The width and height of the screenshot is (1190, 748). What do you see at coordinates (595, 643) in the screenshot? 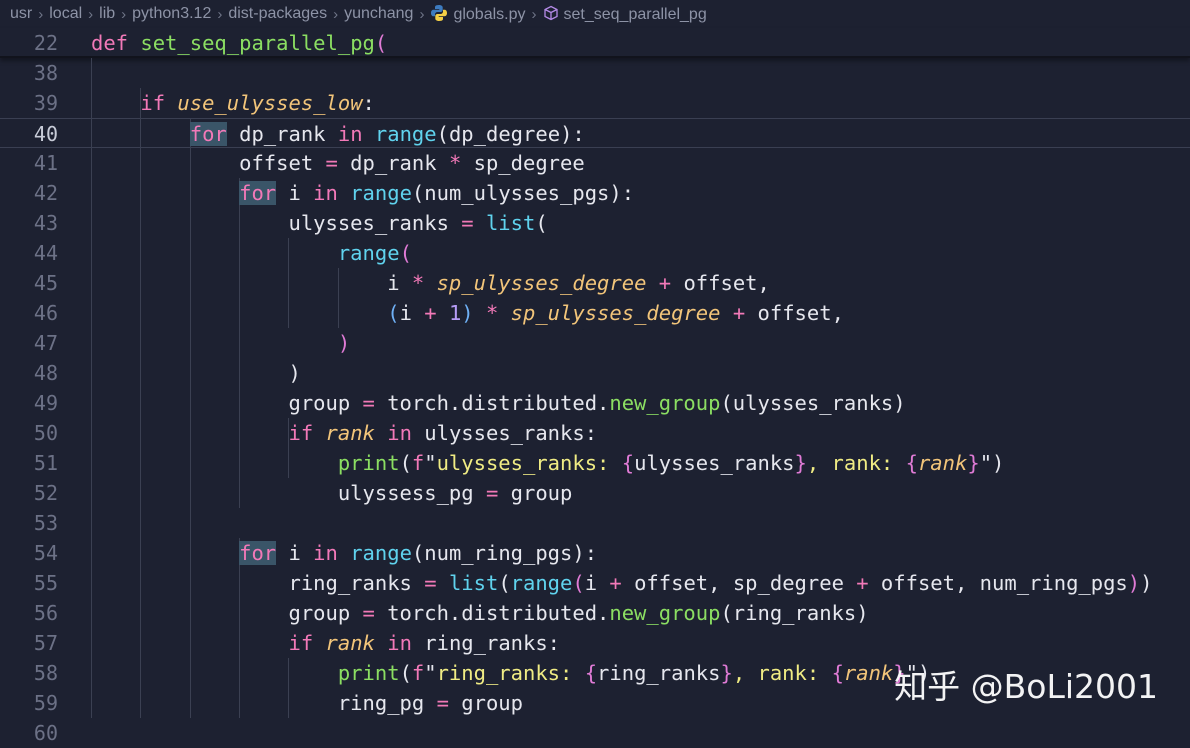
I see `editor-line: 57 if rank in ring_ranks:` at bounding box center [595, 643].